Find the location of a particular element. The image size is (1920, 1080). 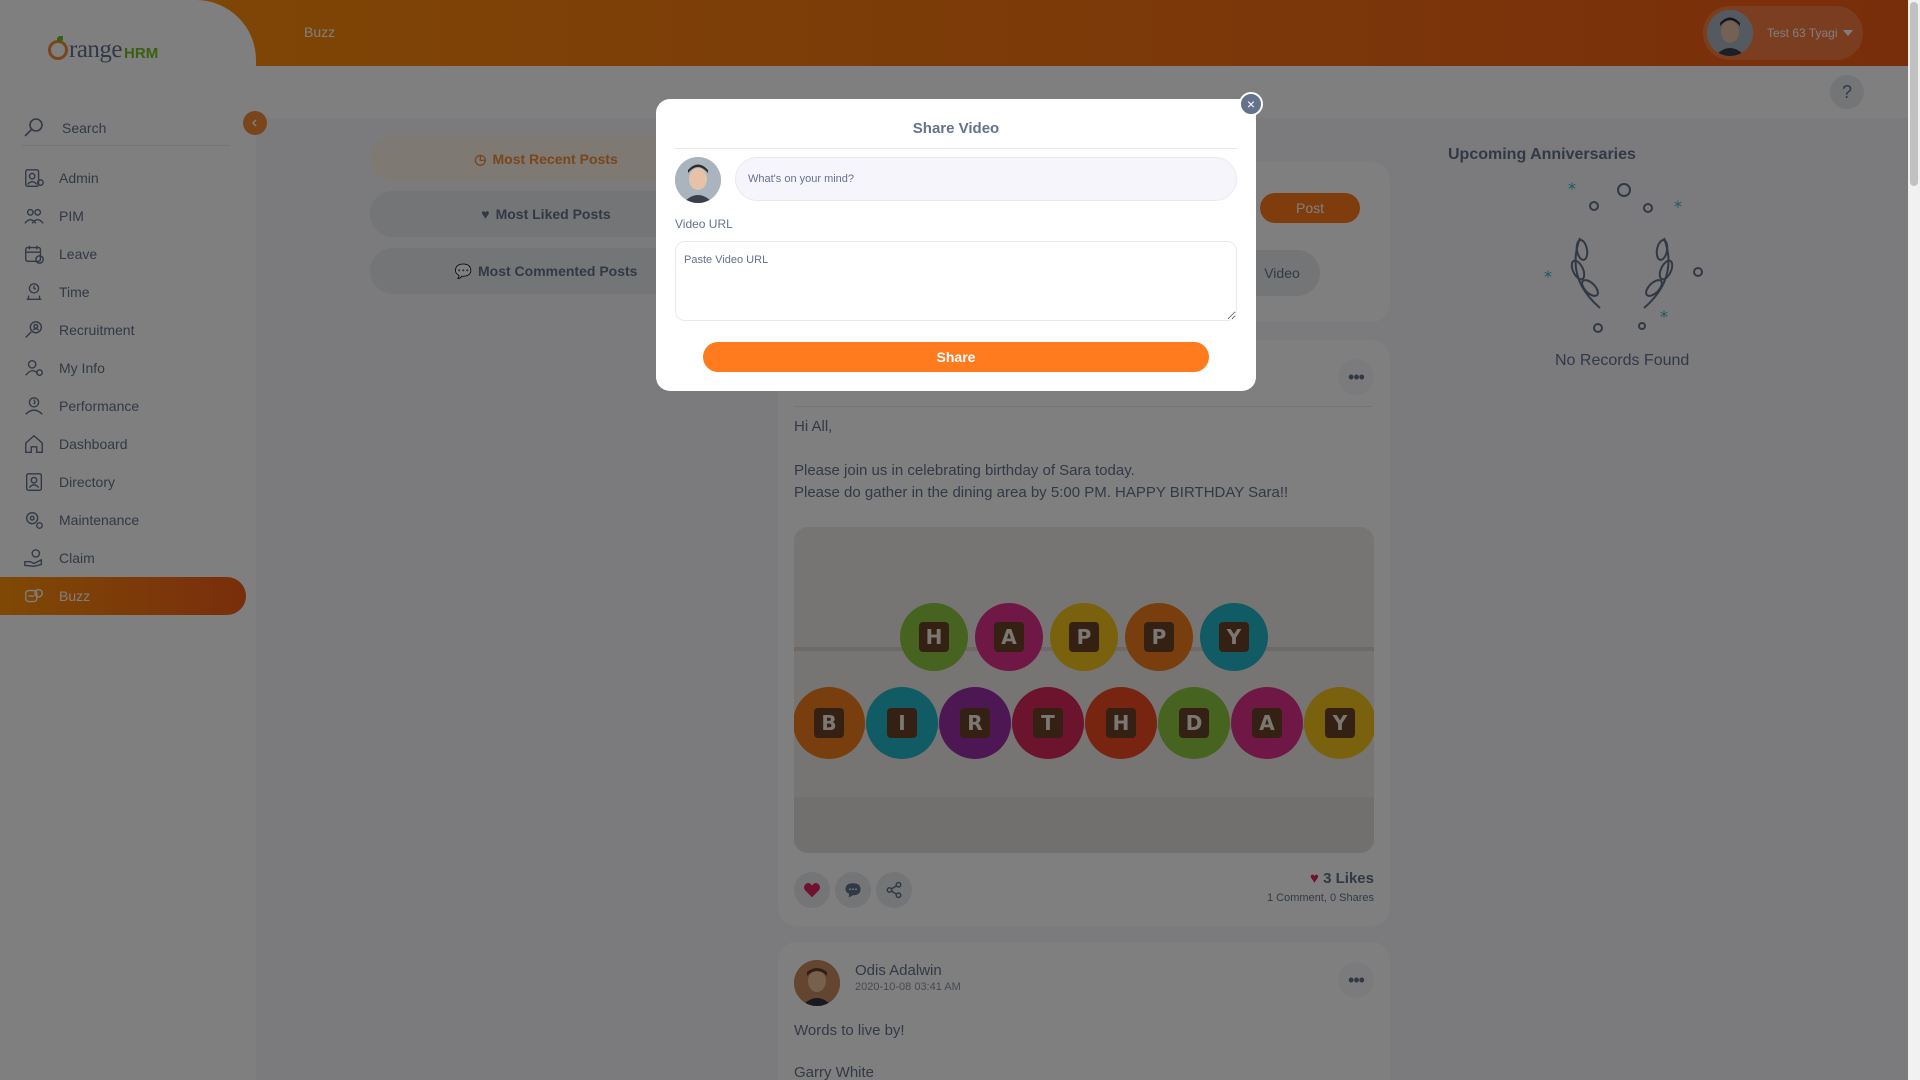

share-video-modal: Share Video Video URL Share is located at coordinates (956, 245).